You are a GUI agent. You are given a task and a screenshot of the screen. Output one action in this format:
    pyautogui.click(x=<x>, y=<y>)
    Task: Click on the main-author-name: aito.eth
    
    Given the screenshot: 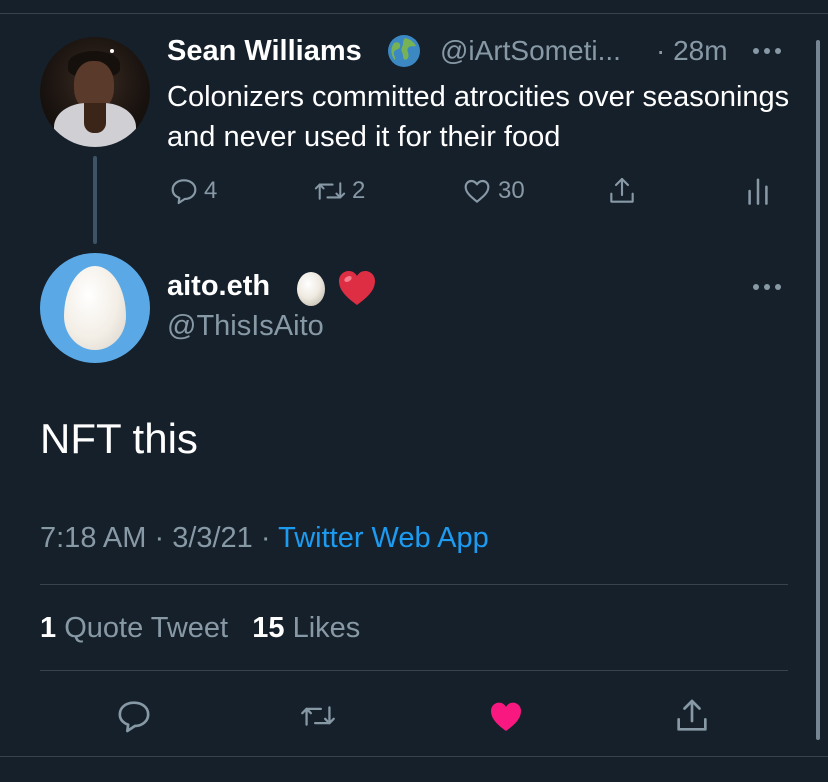 What is the action you would take?
    pyautogui.click(x=218, y=286)
    